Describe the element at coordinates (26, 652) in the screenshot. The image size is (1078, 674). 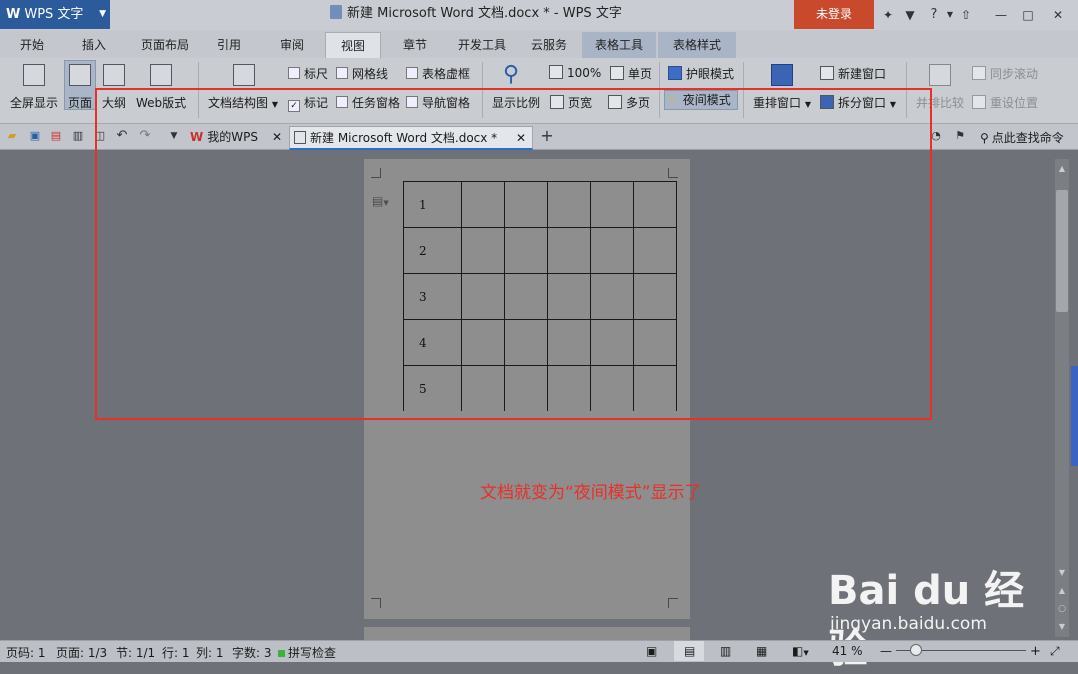
I see `status-page-number: 页码: 1` at that location.